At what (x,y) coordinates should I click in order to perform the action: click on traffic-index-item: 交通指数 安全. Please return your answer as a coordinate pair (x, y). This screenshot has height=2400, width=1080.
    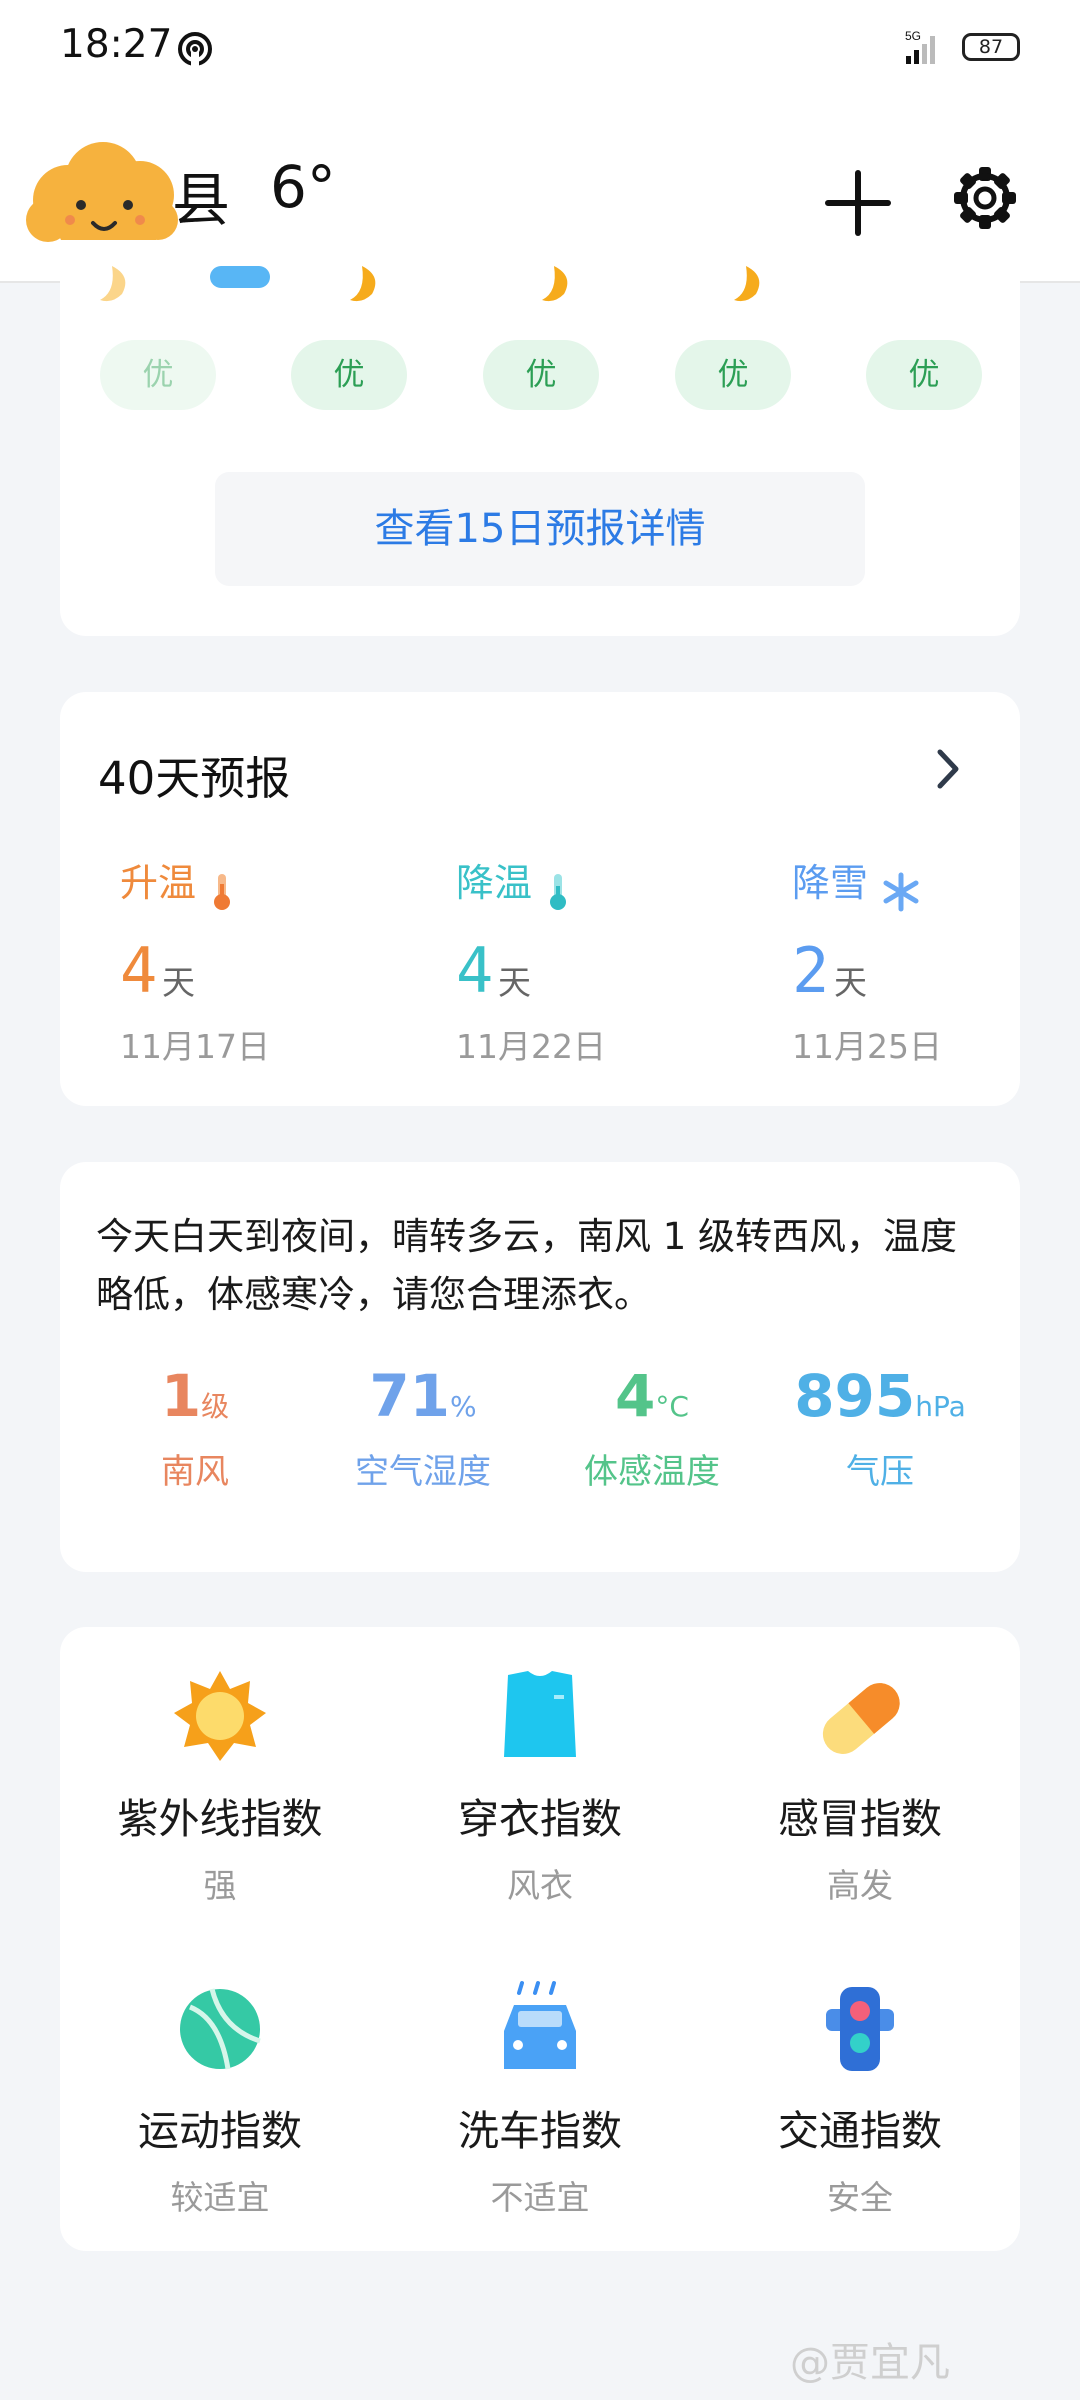
    Looking at the image, I should click on (860, 2099).